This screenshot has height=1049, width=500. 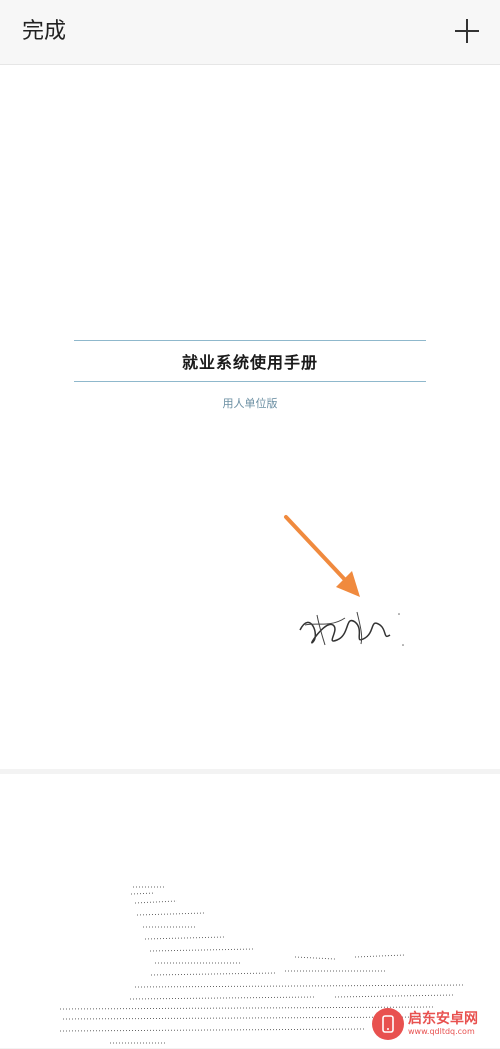 What do you see at coordinates (250, 403) in the screenshot?
I see `document-subtitle: 用人单位版` at bounding box center [250, 403].